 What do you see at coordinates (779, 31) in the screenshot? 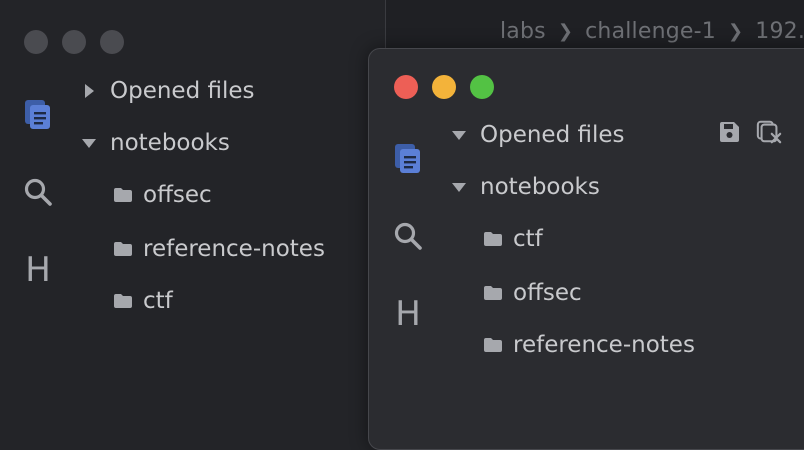
I see `breadcrumb-item: 192.` at bounding box center [779, 31].